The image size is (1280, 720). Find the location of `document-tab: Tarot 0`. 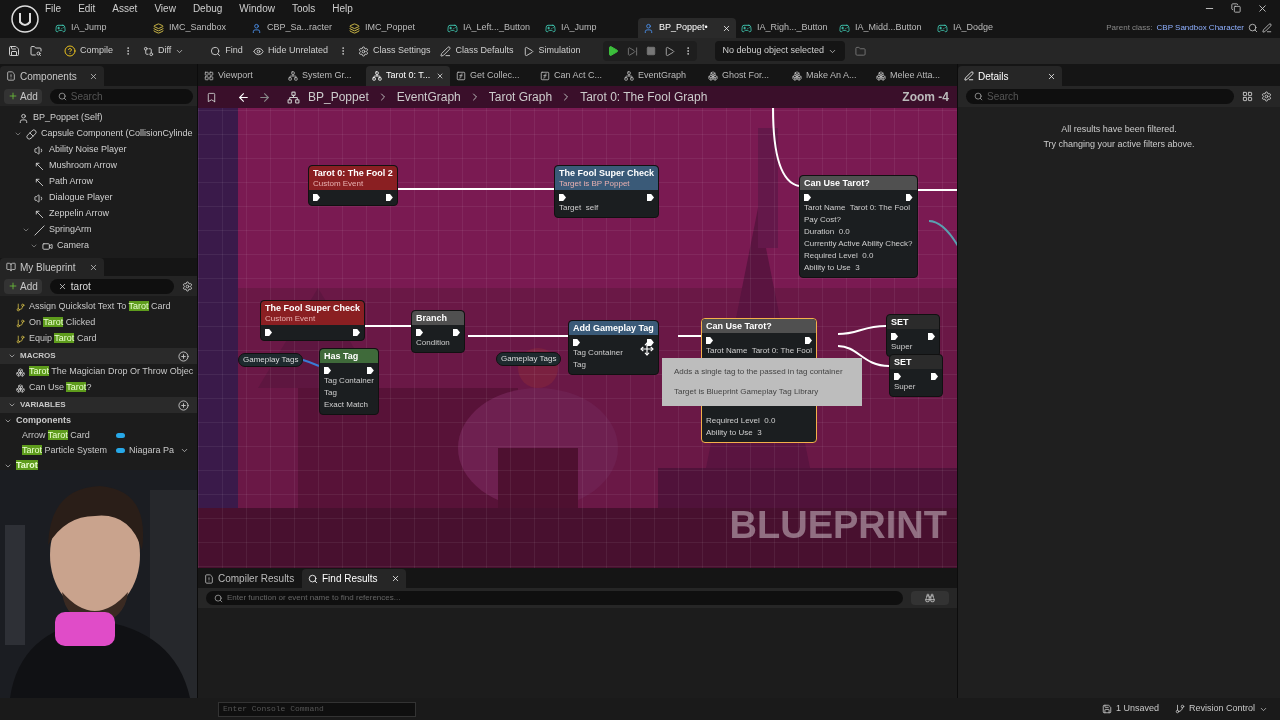

document-tab: Tarot 0 is located at coordinates (408, 76).